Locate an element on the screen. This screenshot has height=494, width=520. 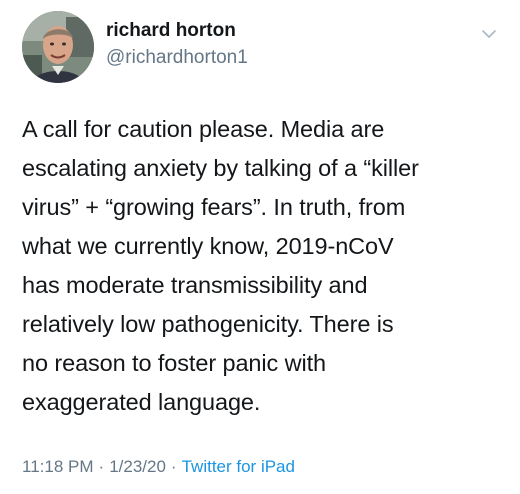
avatar is located at coordinates (58, 47).